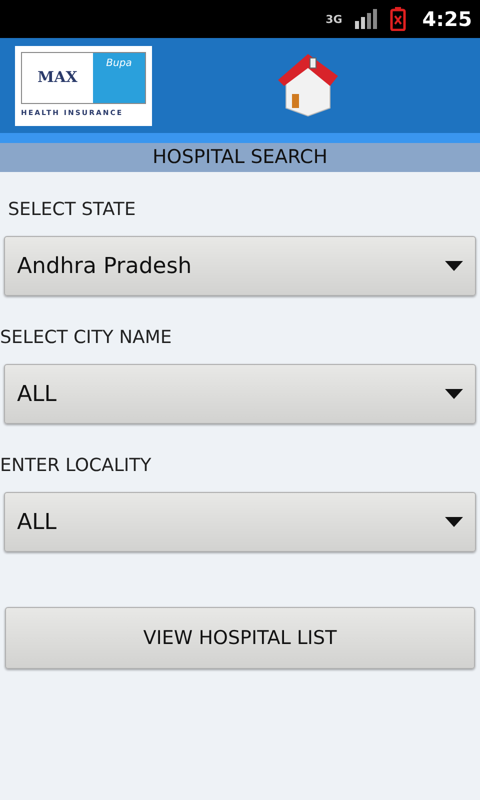 This screenshot has height=800, width=480. Describe the element at coordinates (119, 63) in the screenshot. I see `logo-partner-text: Bupa` at that location.